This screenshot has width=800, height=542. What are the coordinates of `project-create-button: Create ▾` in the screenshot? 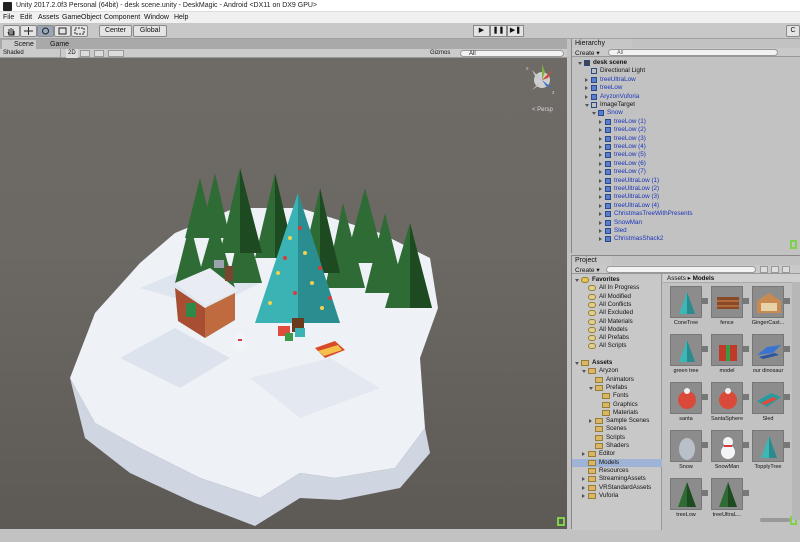 It's located at (587, 270).